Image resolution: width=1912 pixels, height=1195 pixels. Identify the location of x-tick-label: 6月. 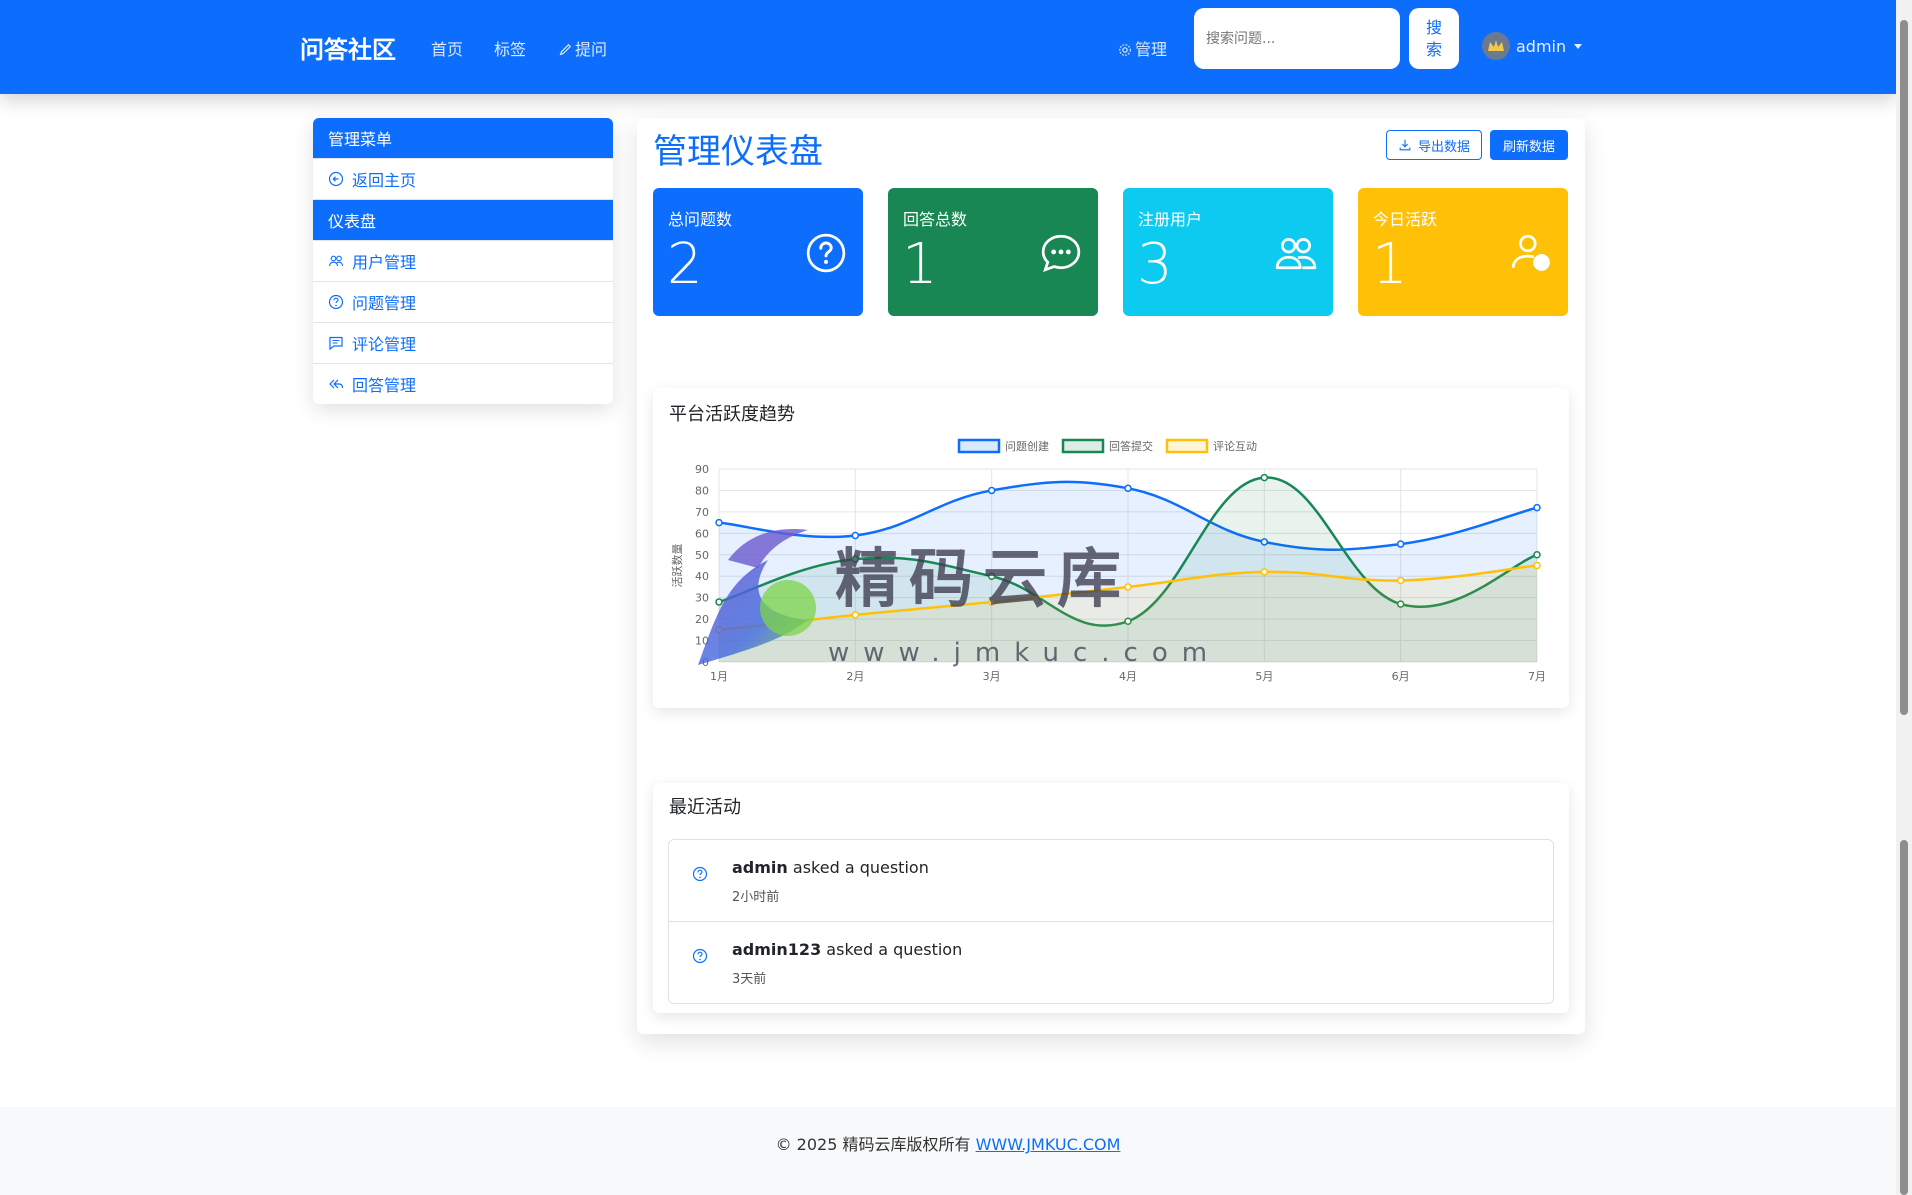
(1401, 676).